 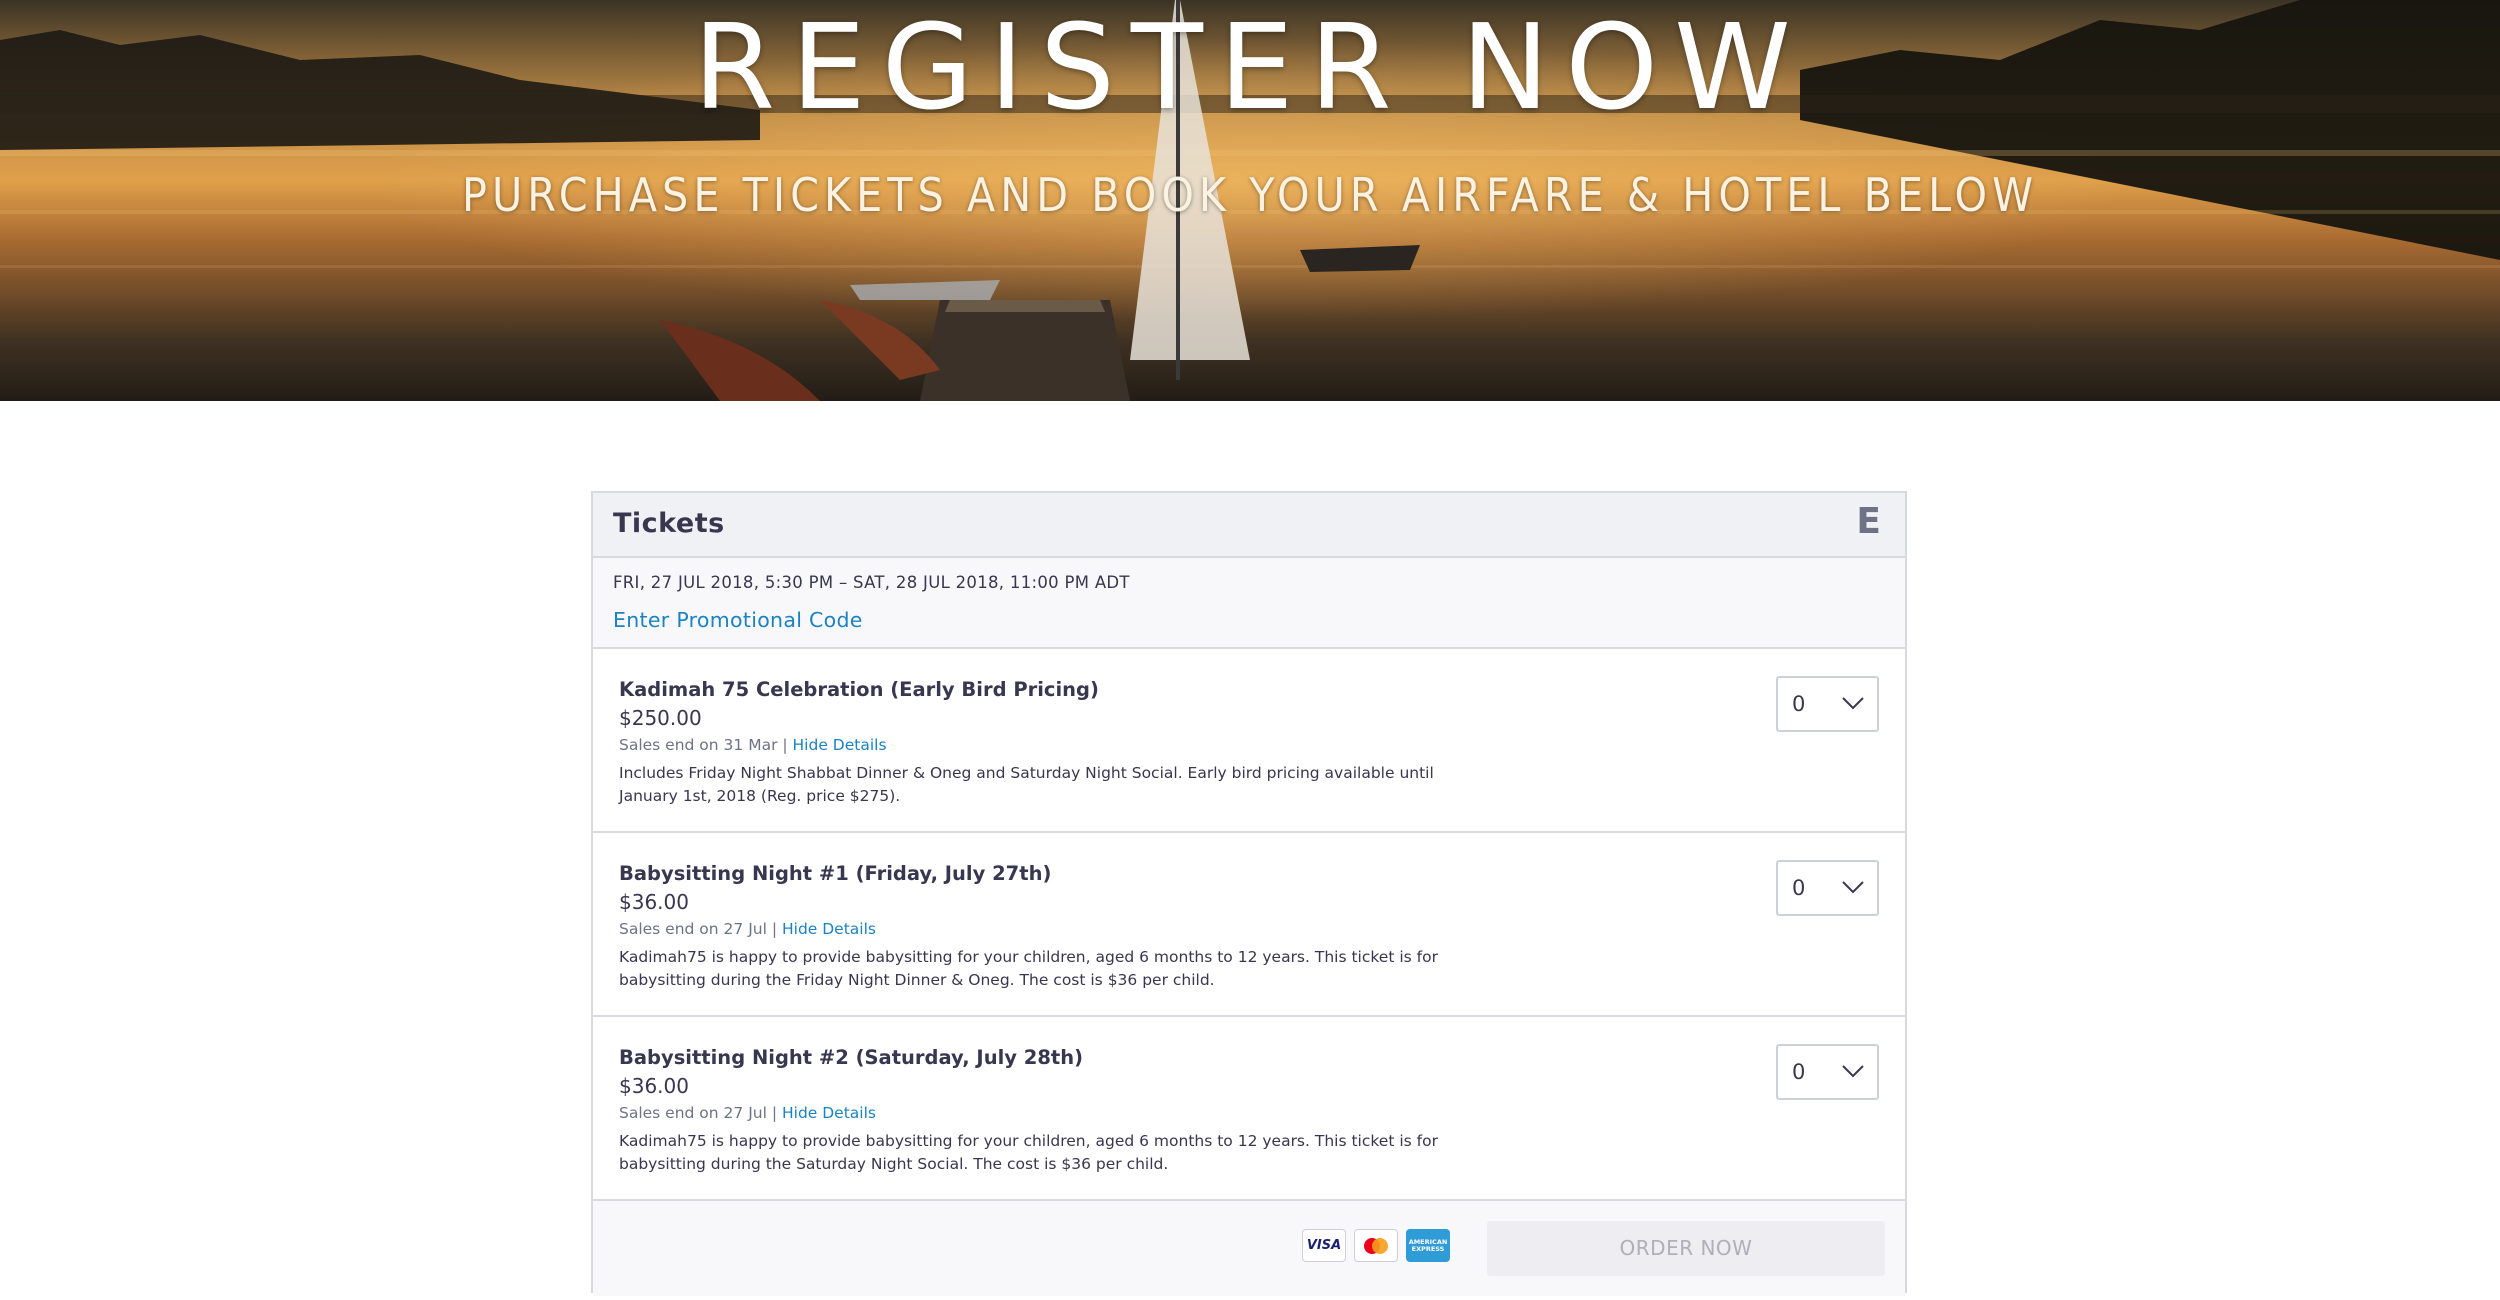 I want to click on ticket-sales-end: Sales end on 31 Mar | Hide Details, so click(x=753, y=745).